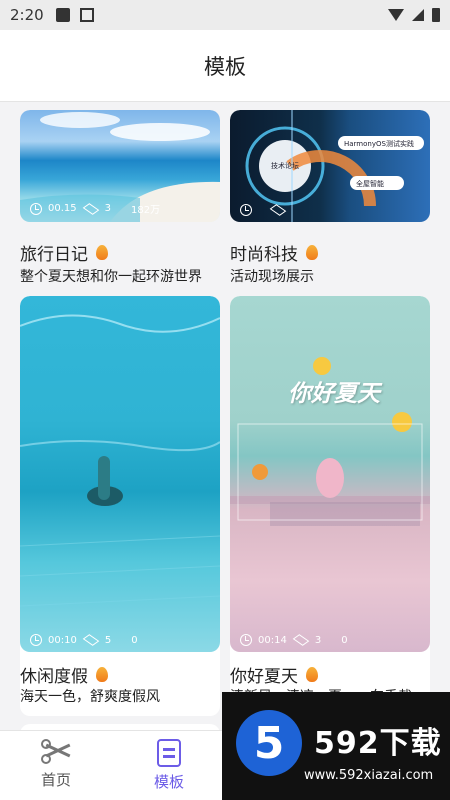 This screenshot has width=450, height=800. Describe the element at coordinates (272, 640) in the screenshot. I see `duration-text: 00:14` at that location.